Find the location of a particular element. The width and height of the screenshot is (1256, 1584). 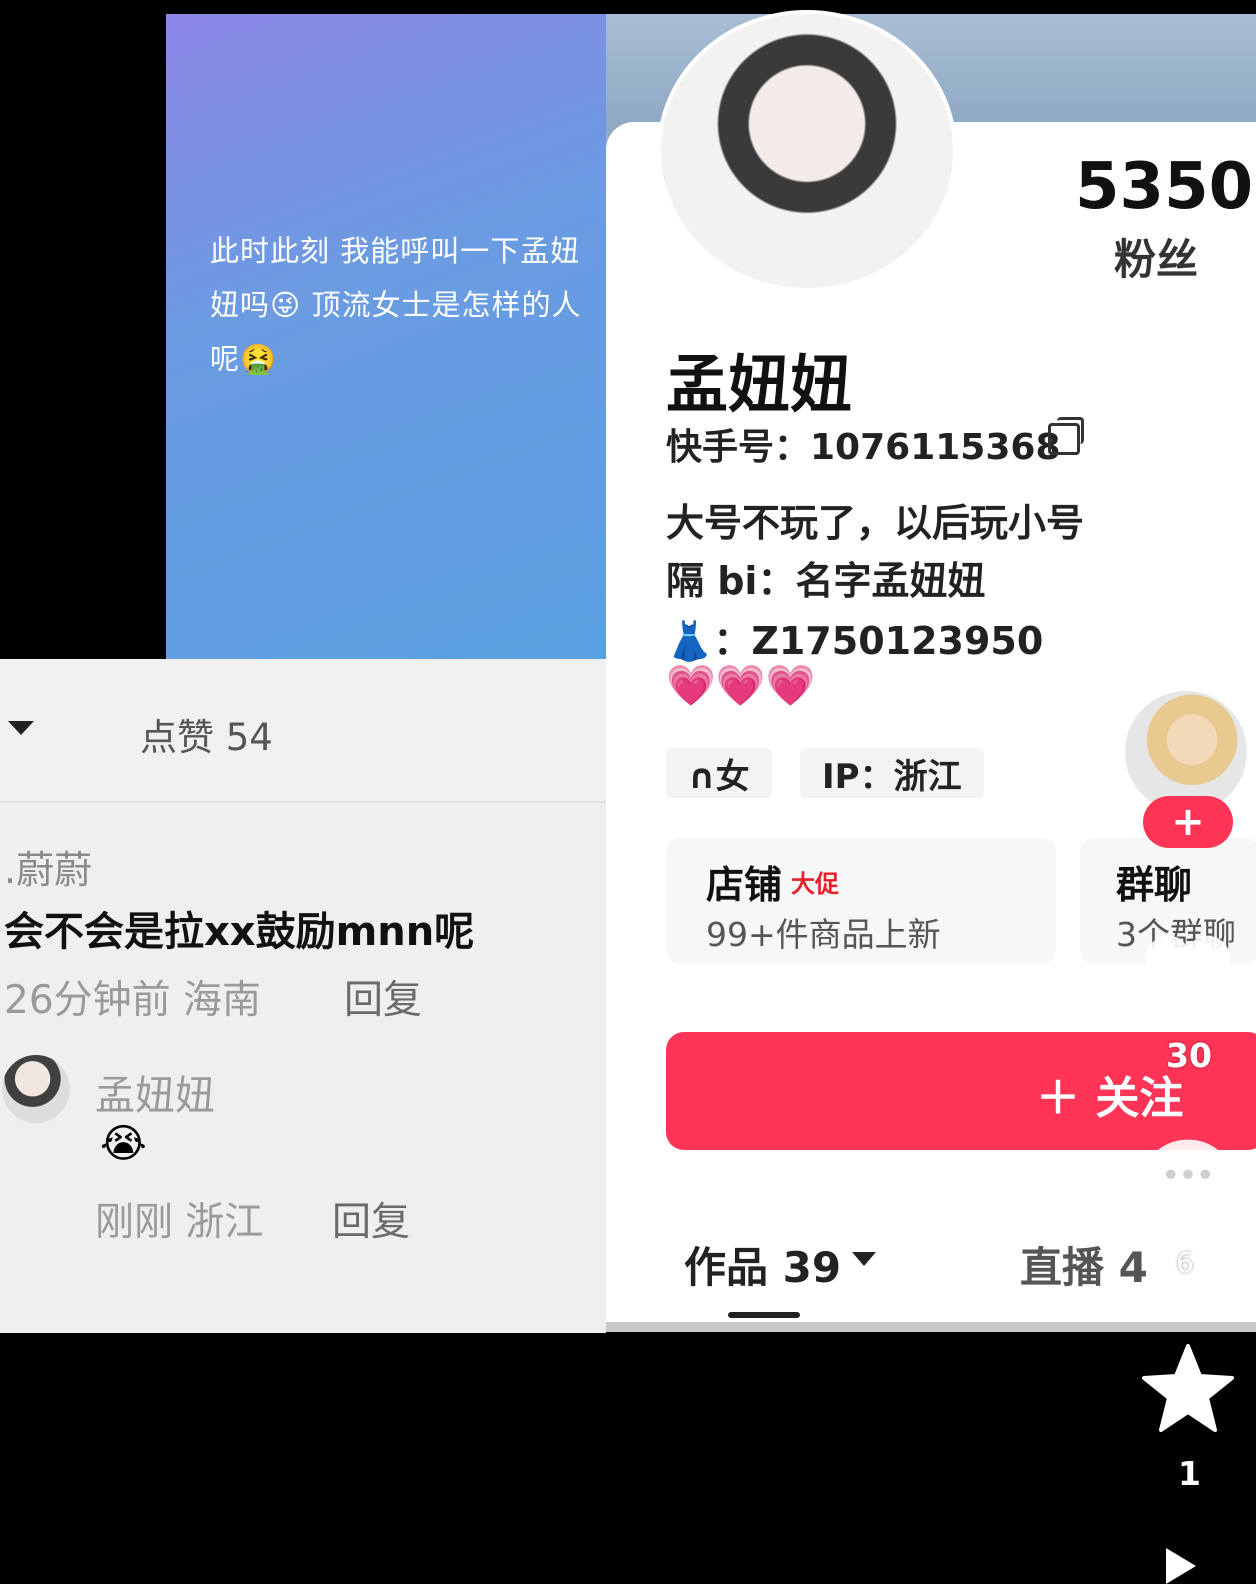

copy-icon is located at coordinates (1066, 436).